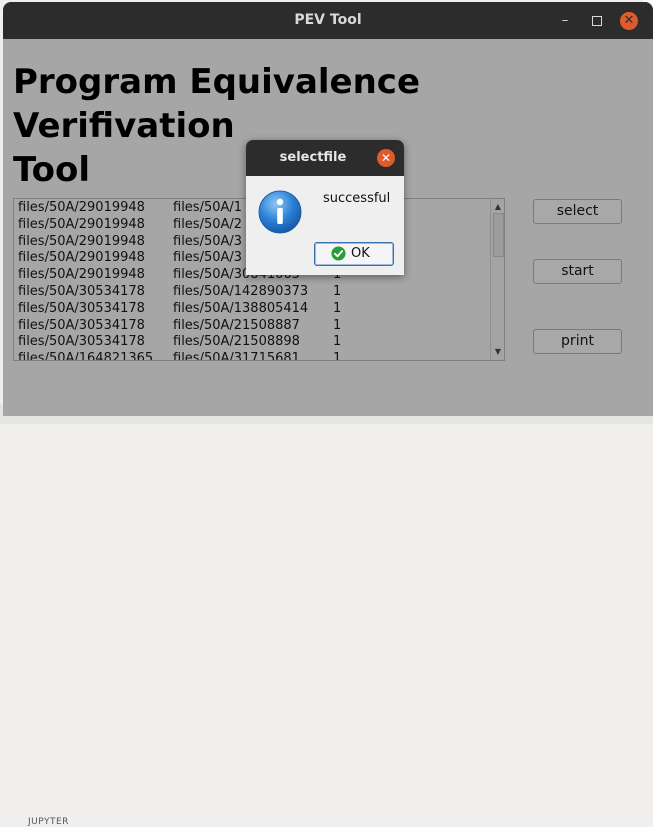 This screenshot has width=653, height=827. I want to click on list-item: files/50A/30534178 files/50A/21508898 1, so click(253, 342).